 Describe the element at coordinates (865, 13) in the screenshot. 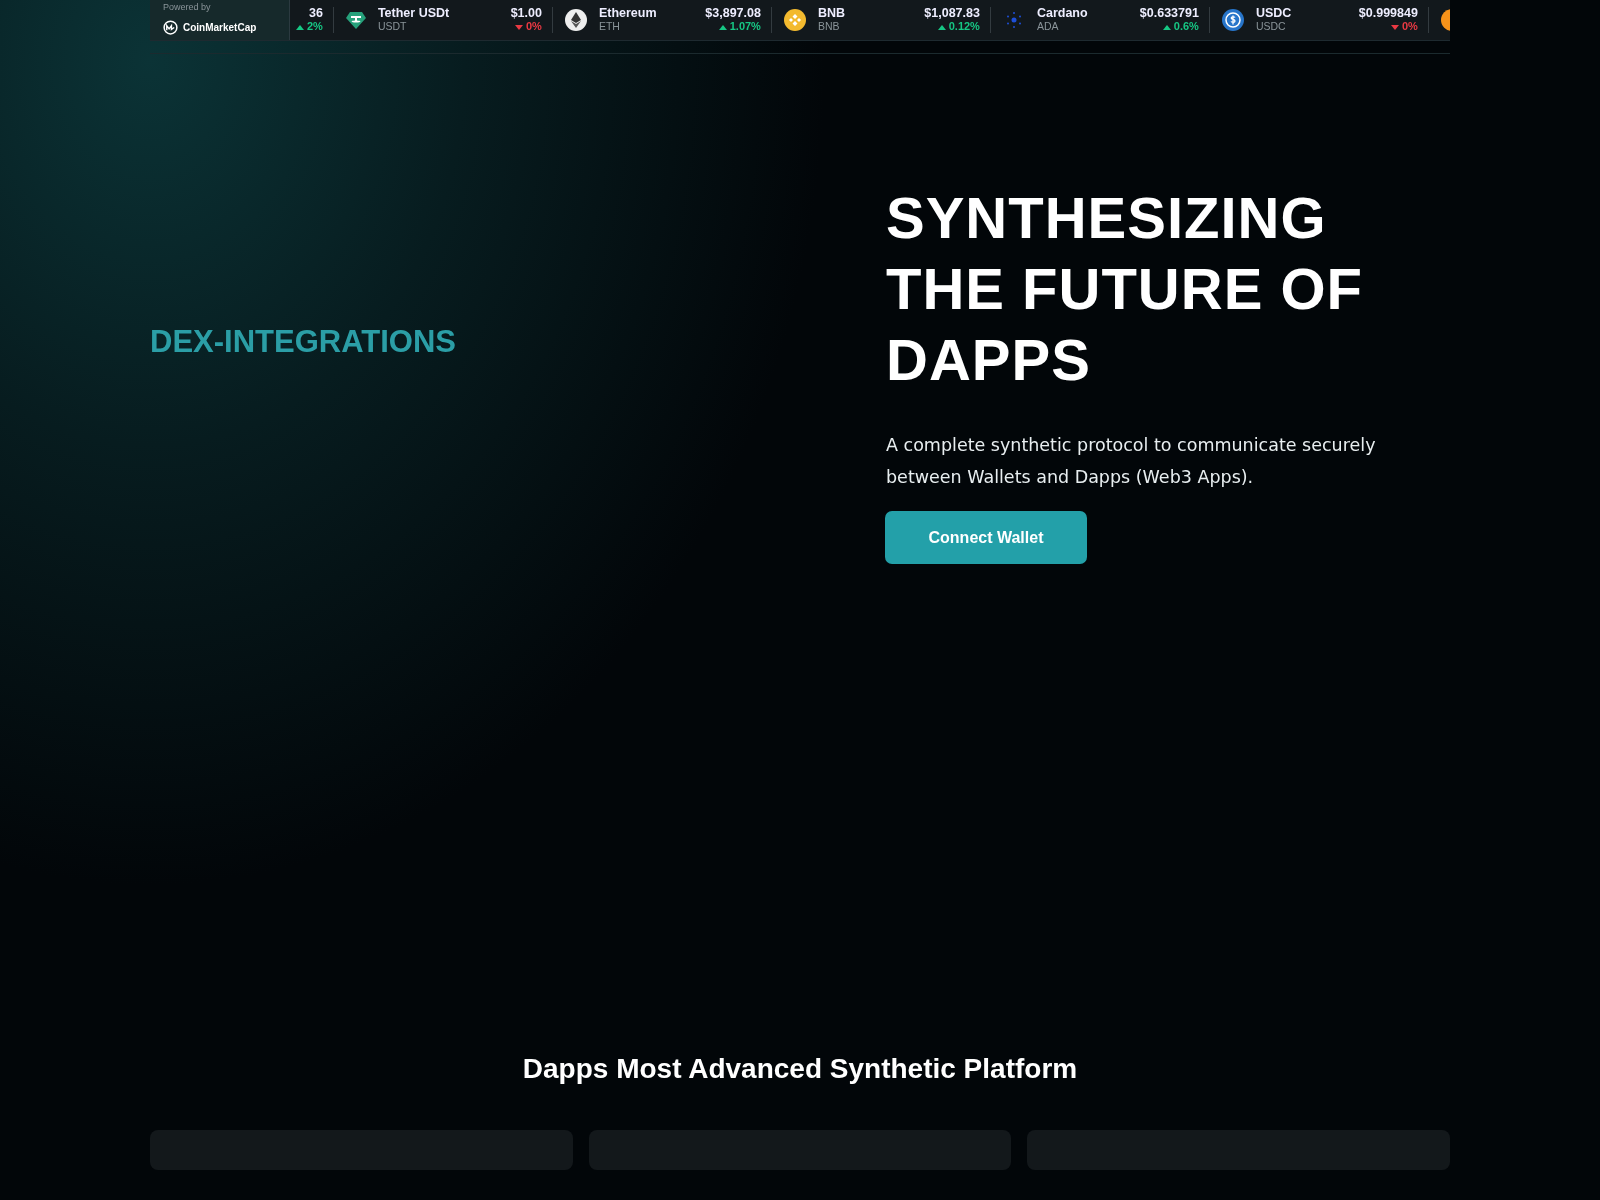

I see `coin-name: BNB` at that location.